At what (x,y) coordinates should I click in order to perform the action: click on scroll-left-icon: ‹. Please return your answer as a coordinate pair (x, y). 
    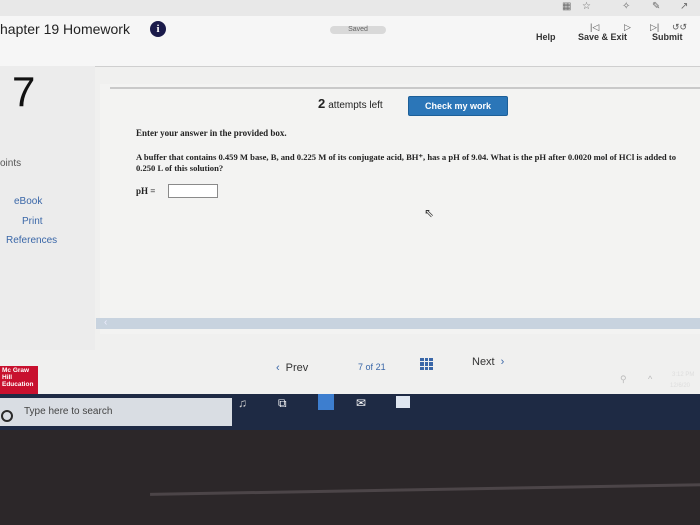
    Looking at the image, I should click on (105, 322).